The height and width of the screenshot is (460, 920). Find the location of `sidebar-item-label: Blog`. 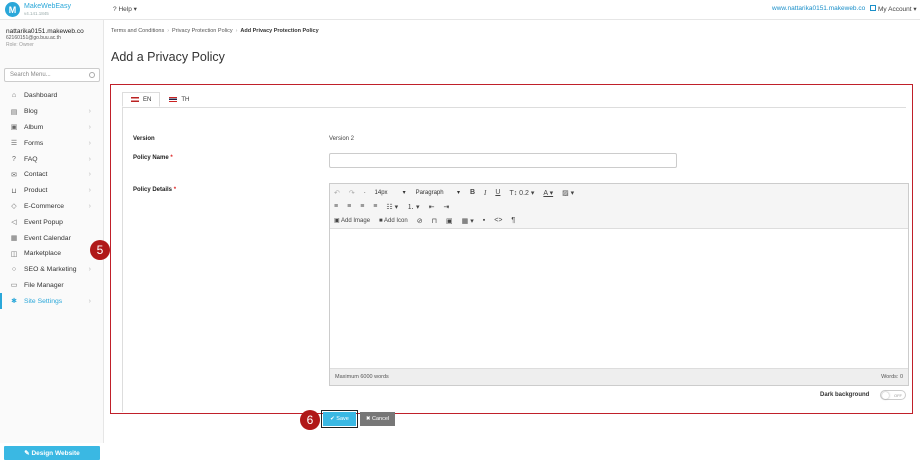

sidebar-item-label: Blog is located at coordinates (31, 112).